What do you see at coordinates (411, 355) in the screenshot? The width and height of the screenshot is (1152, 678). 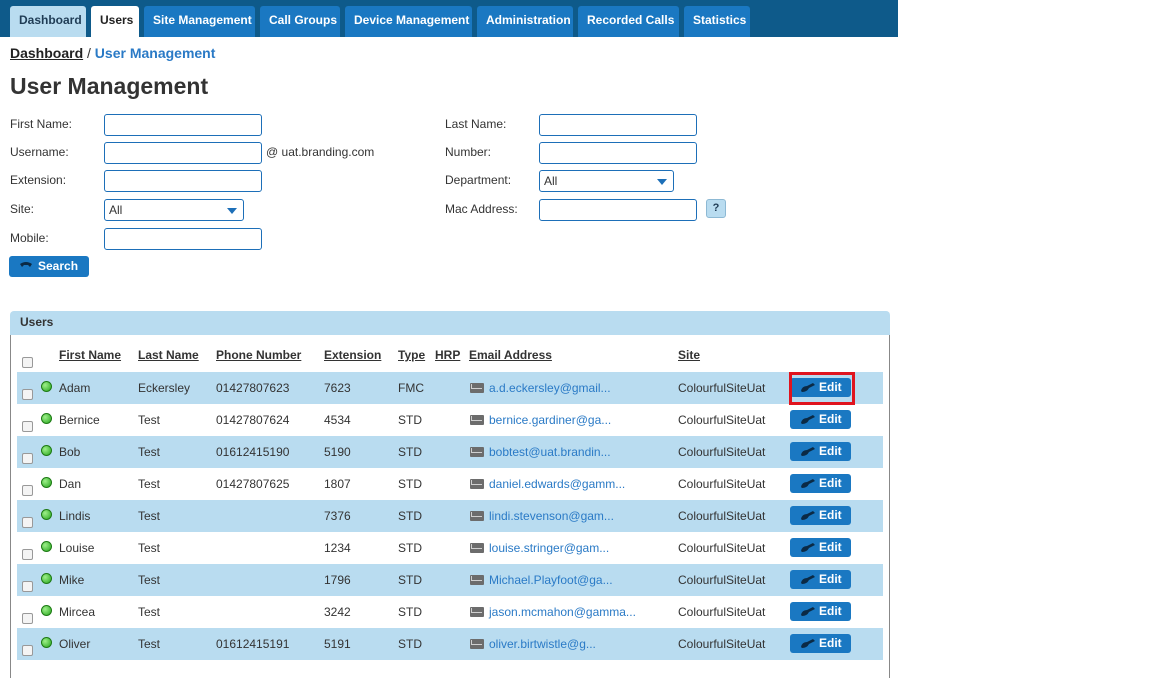 I see `column-header-type: Type` at bounding box center [411, 355].